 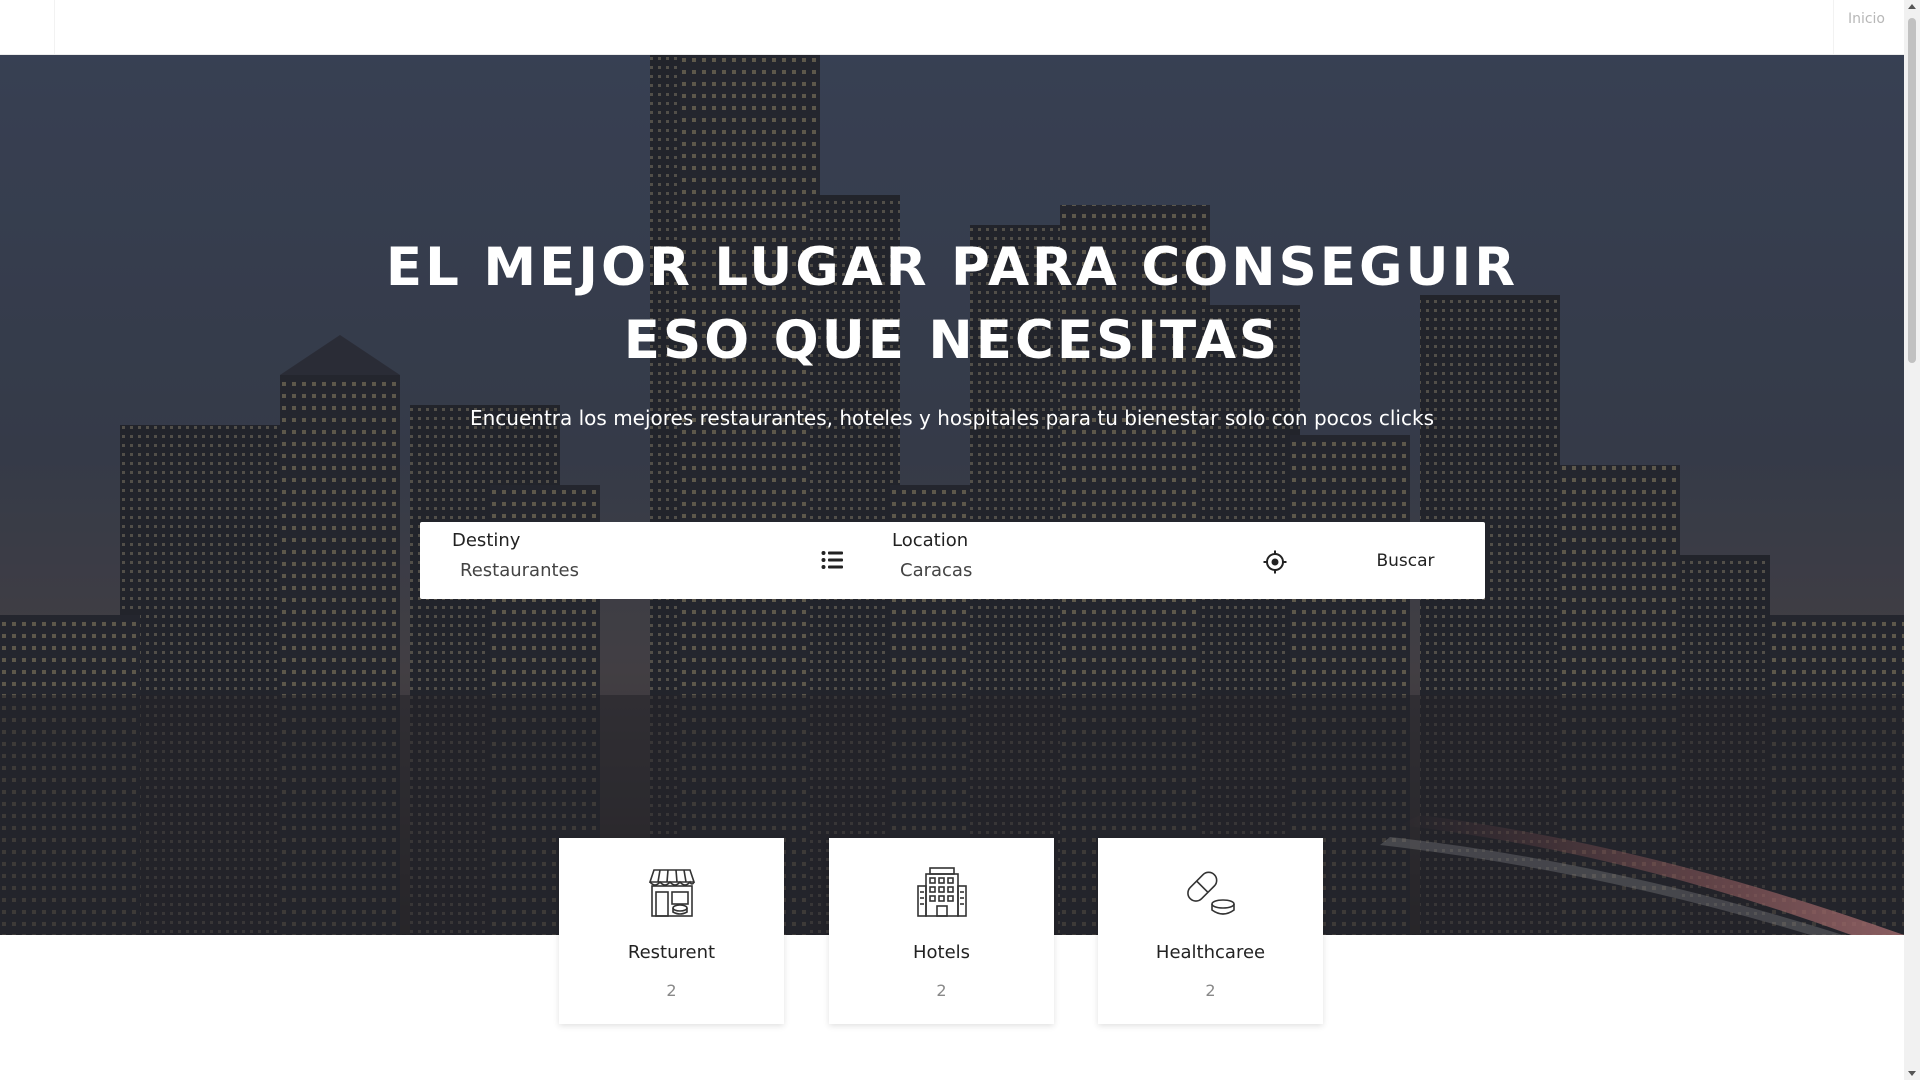 What do you see at coordinates (486, 540) in the screenshot?
I see `destiny-label: Destiny` at bounding box center [486, 540].